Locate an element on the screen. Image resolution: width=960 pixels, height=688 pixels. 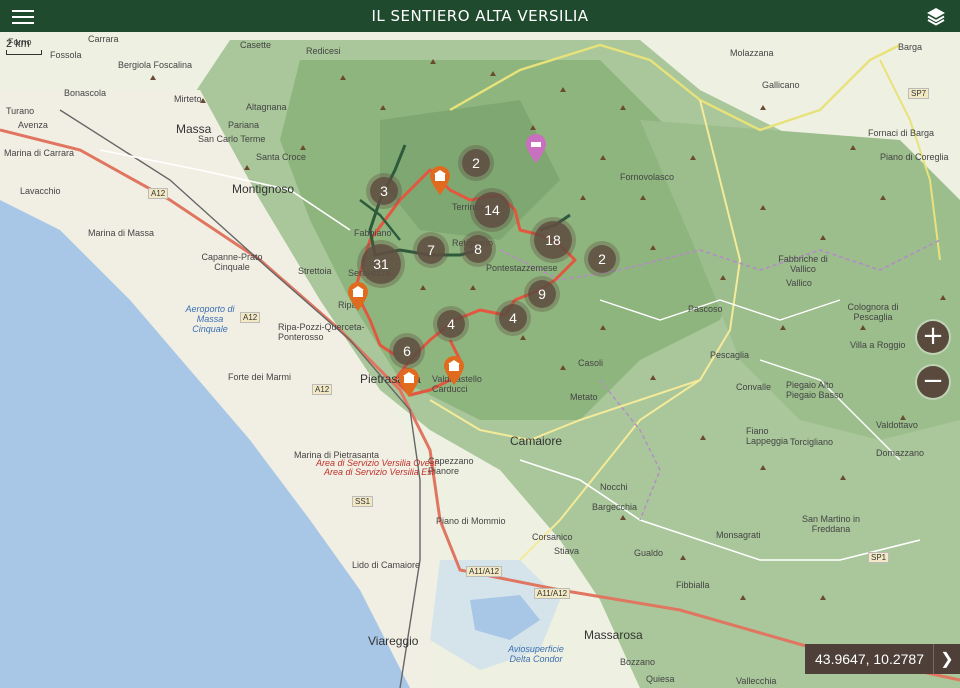
place-label: Metato is located at coordinates (584, 397).